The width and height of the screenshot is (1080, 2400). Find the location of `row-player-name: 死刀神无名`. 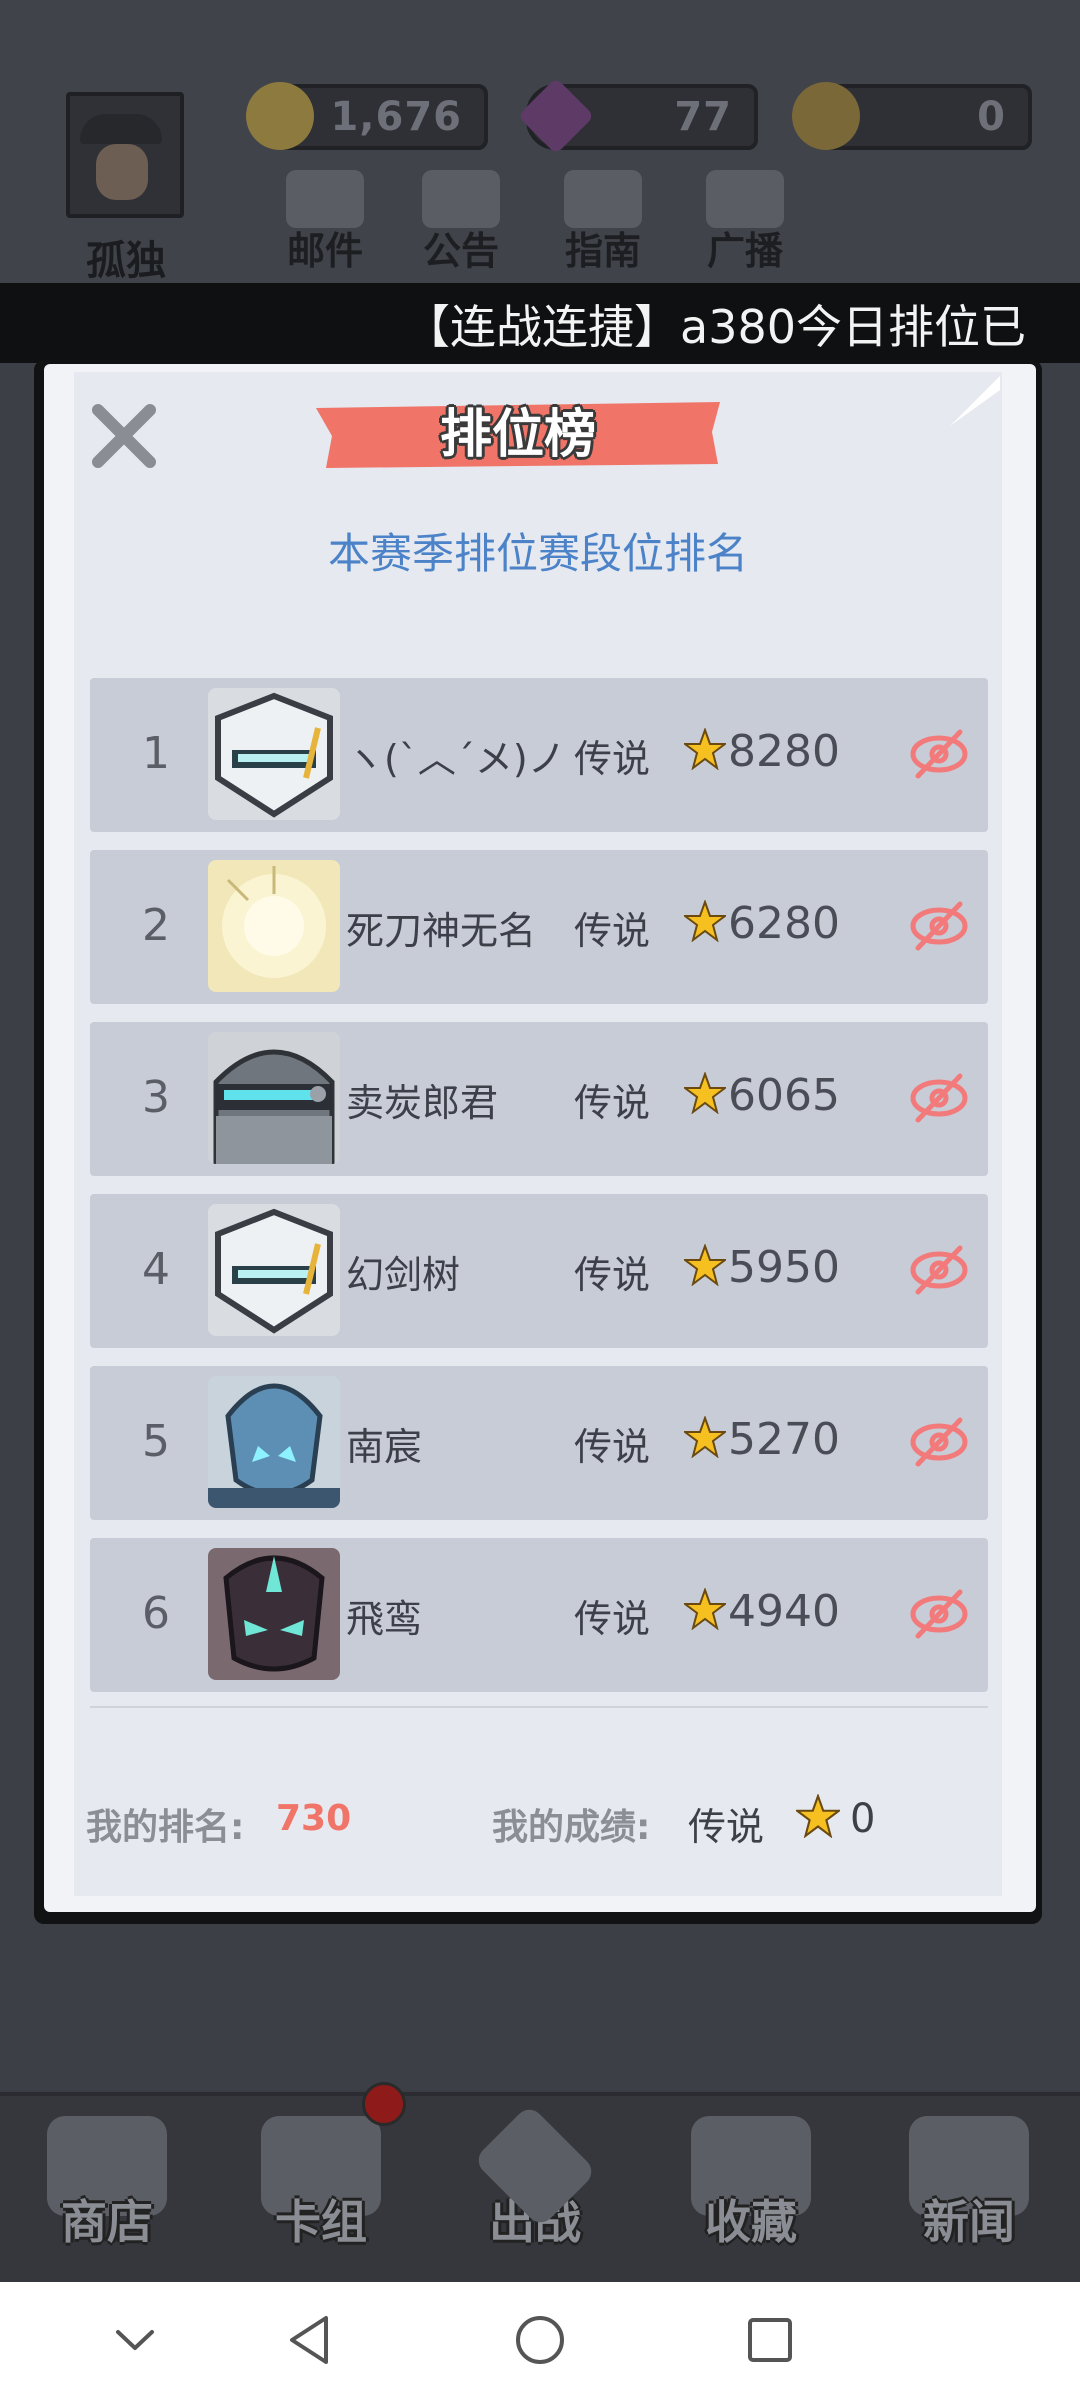

row-player-name: 死刀神无名 is located at coordinates (441, 931).